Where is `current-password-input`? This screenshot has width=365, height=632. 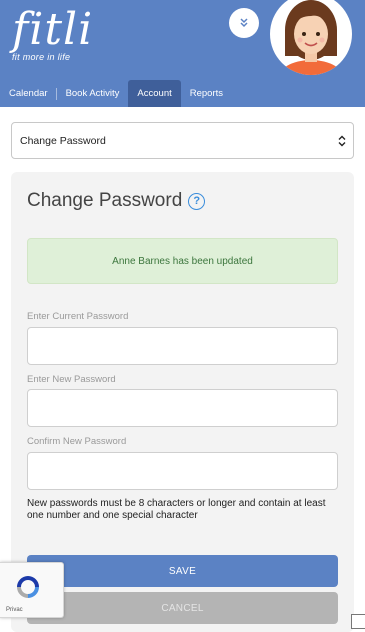 current-password-input is located at coordinates (182, 346).